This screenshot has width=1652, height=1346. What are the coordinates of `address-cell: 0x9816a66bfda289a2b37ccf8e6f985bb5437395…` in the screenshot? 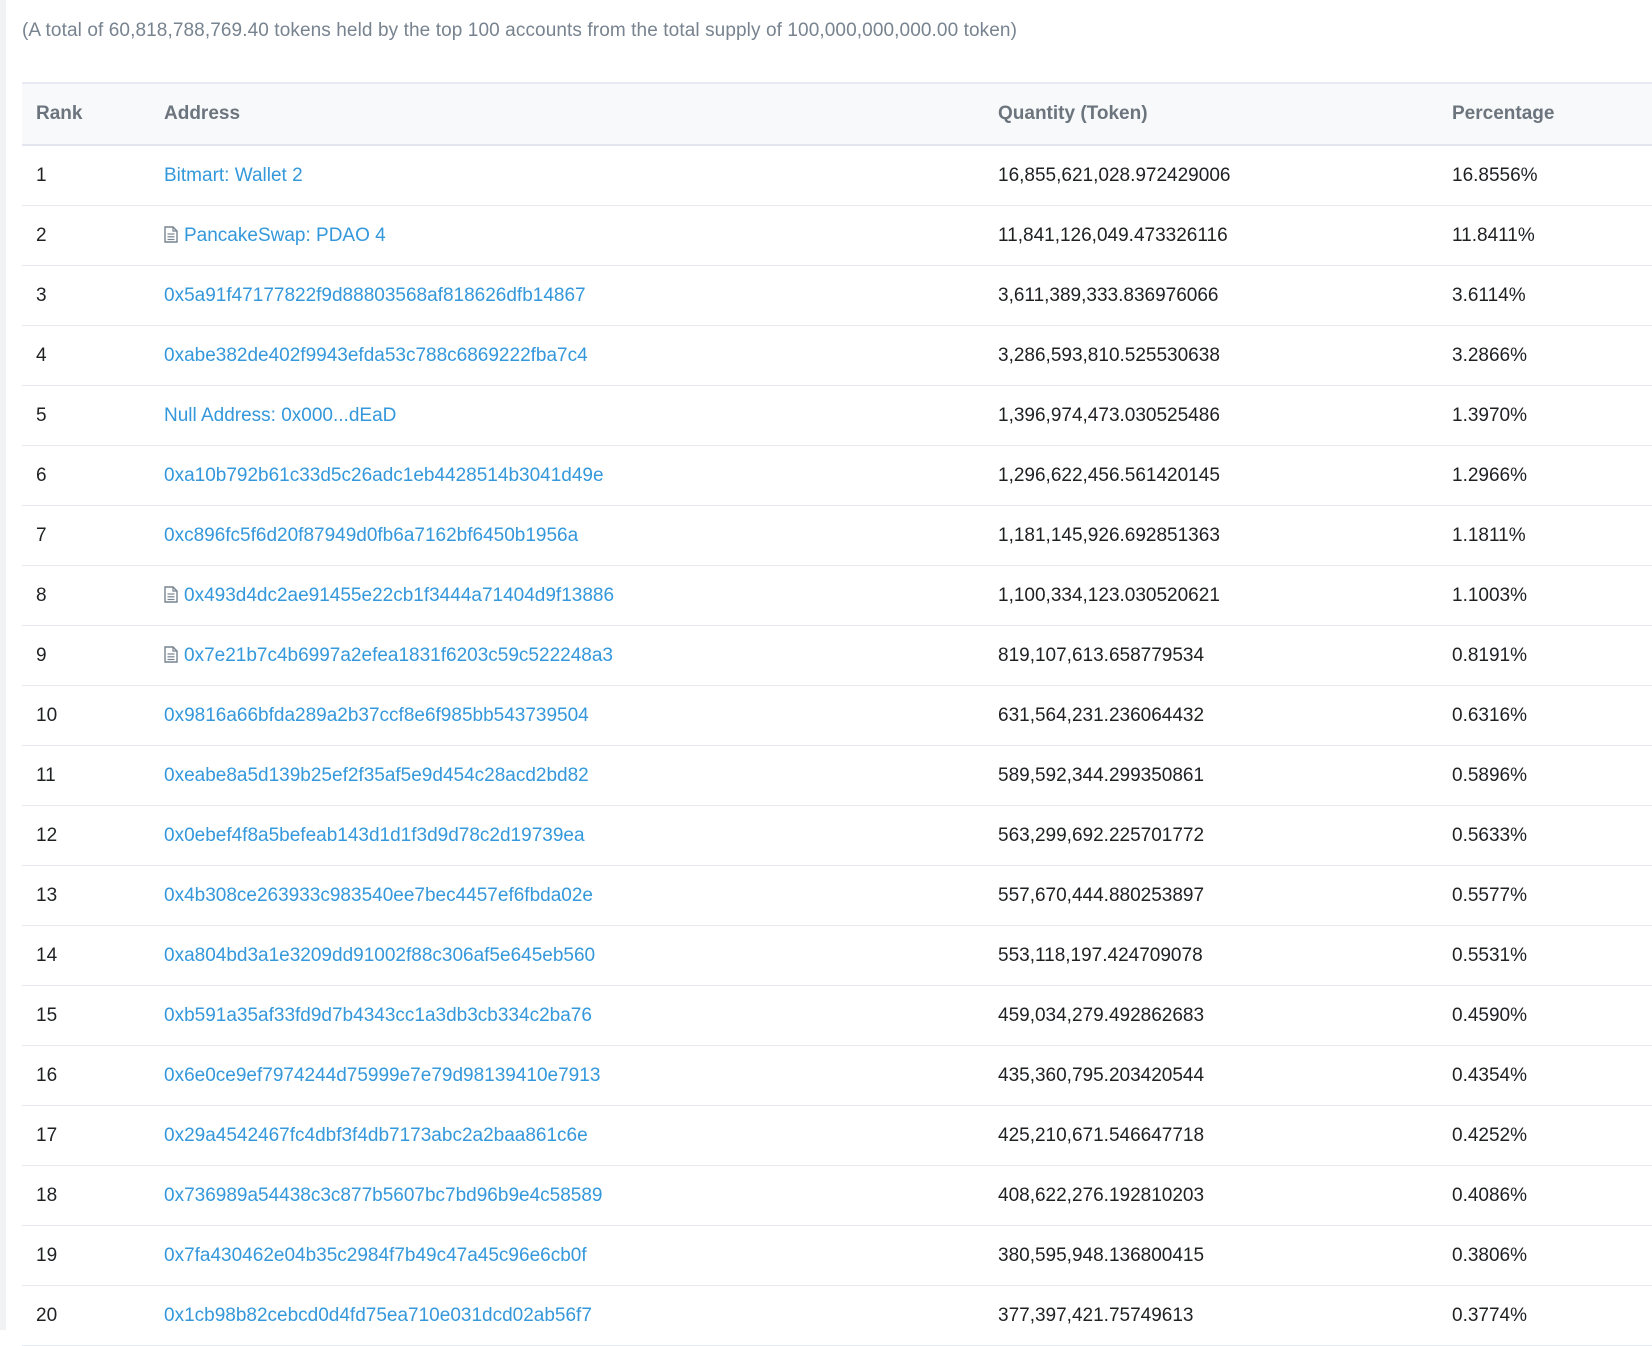 It's located at (376, 715).